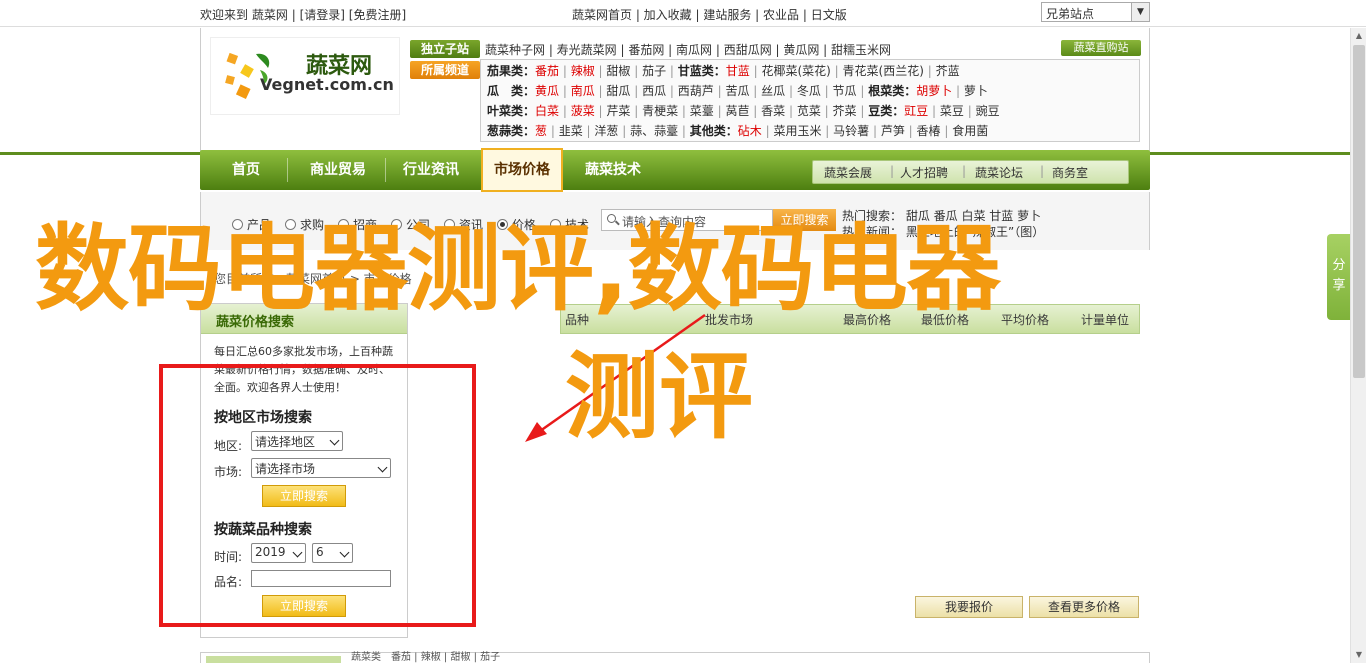 The image size is (1366, 663). Describe the element at coordinates (970, 131) in the screenshot. I see `category-link: 食用菌` at that location.